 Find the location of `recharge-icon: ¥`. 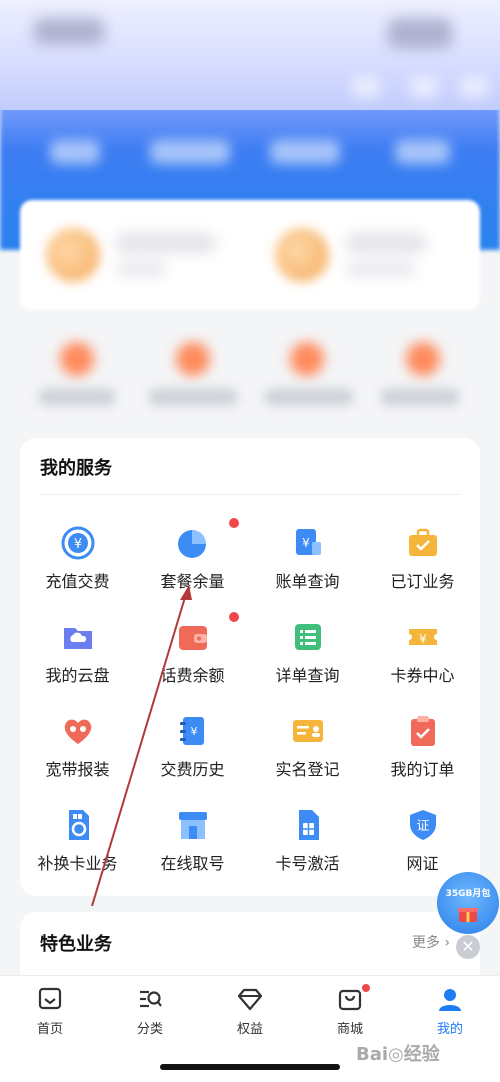

recharge-icon: ¥ is located at coordinates (78, 543).